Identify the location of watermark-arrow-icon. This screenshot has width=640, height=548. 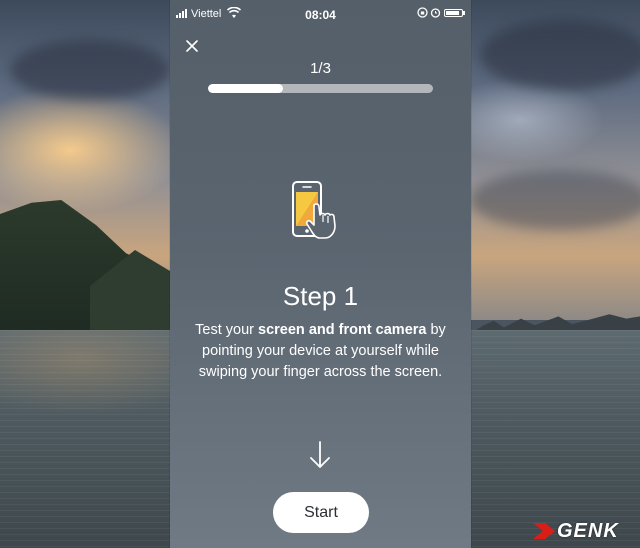
(544, 531).